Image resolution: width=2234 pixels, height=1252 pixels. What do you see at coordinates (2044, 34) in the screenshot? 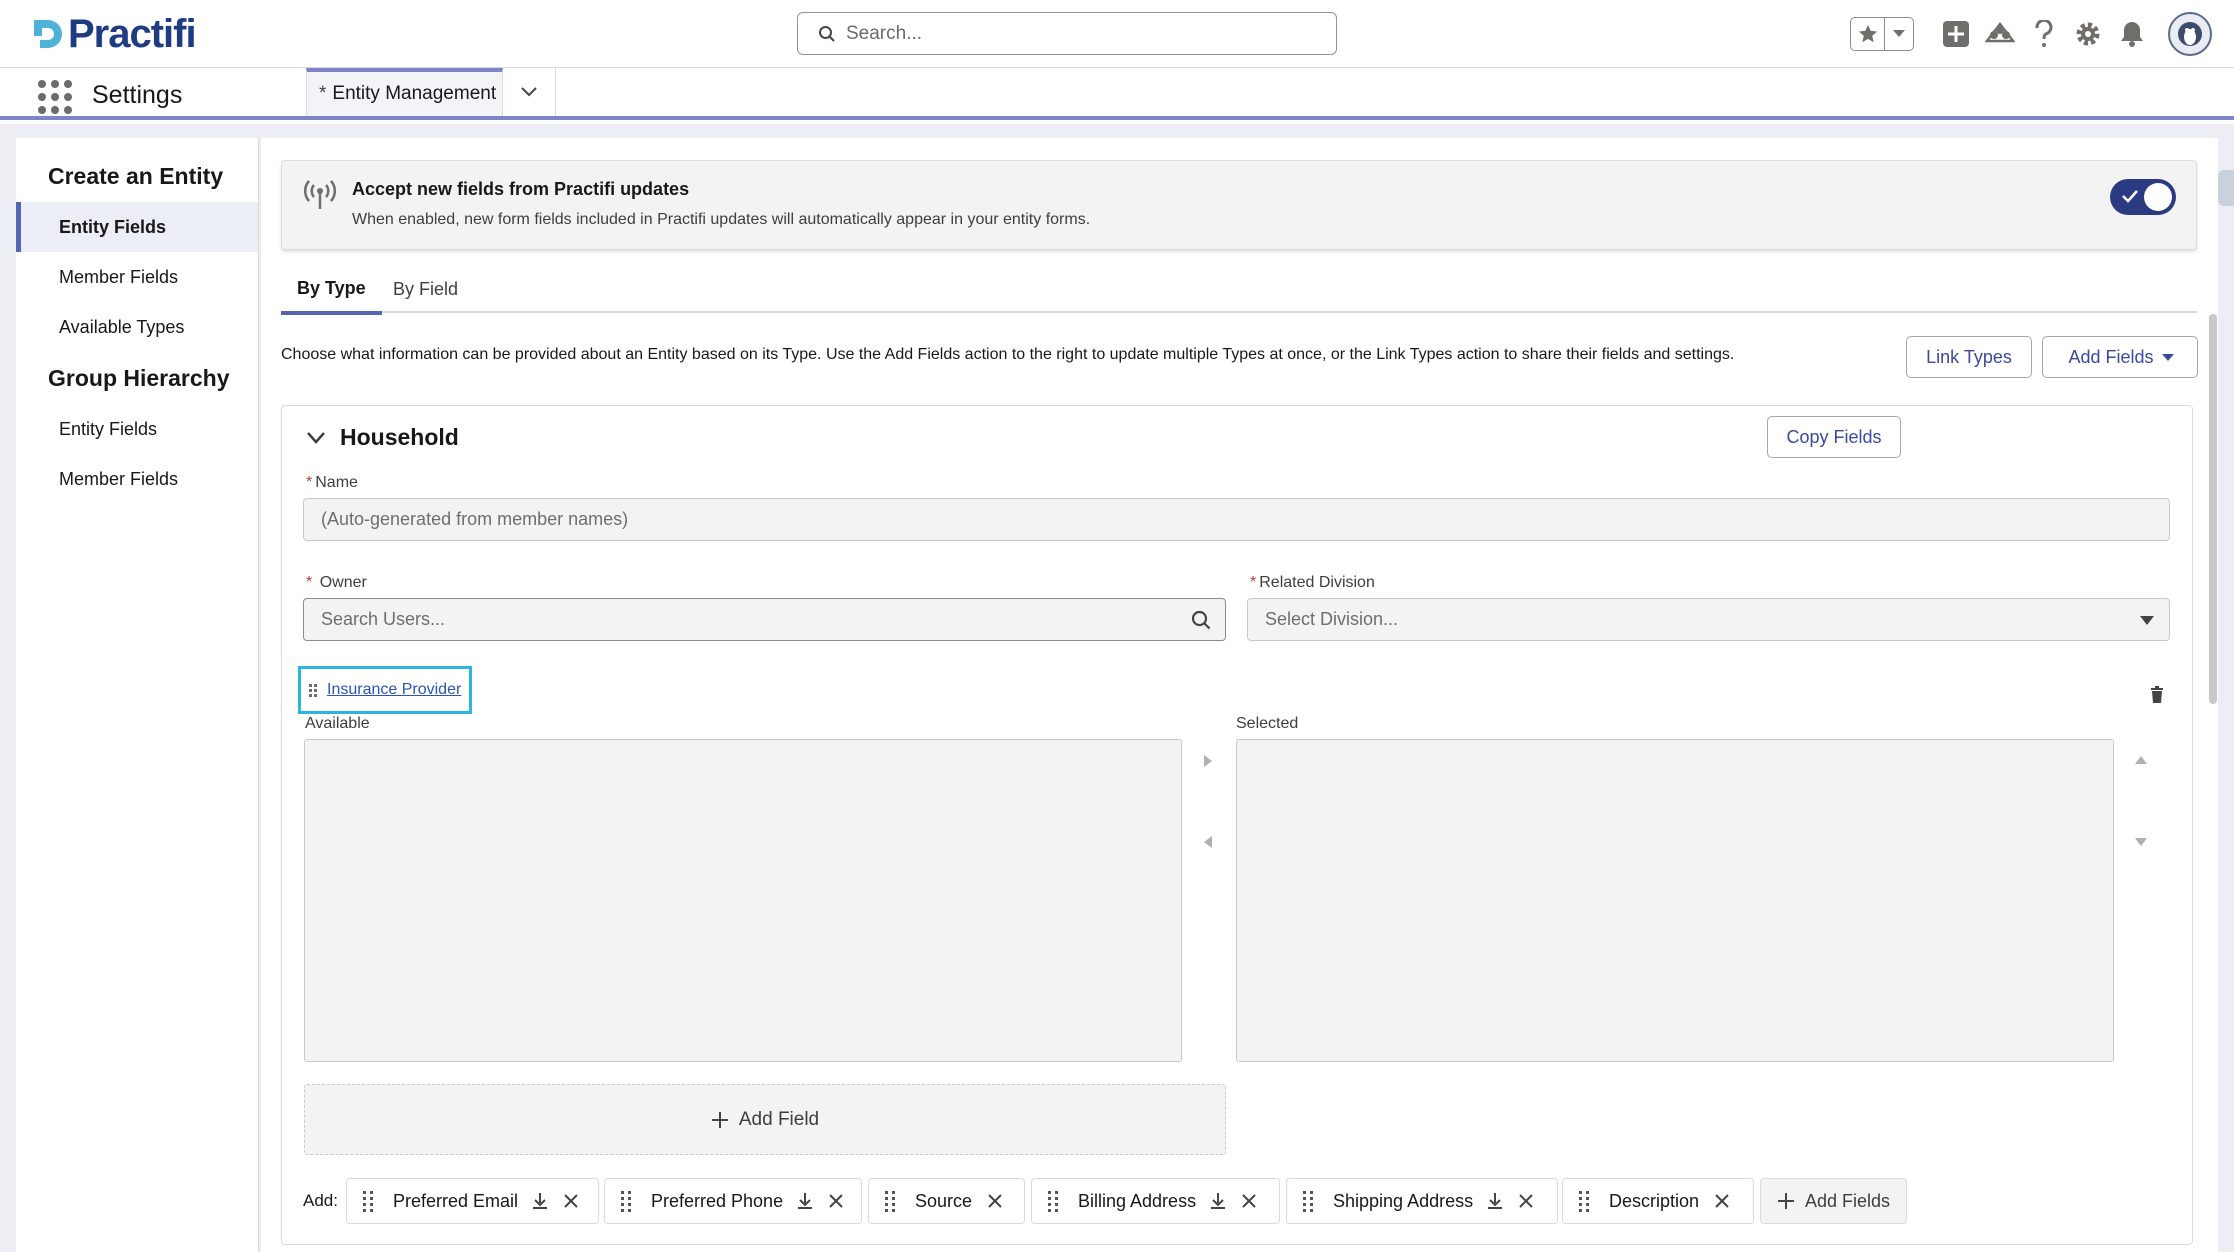
I see `help-icon` at bounding box center [2044, 34].